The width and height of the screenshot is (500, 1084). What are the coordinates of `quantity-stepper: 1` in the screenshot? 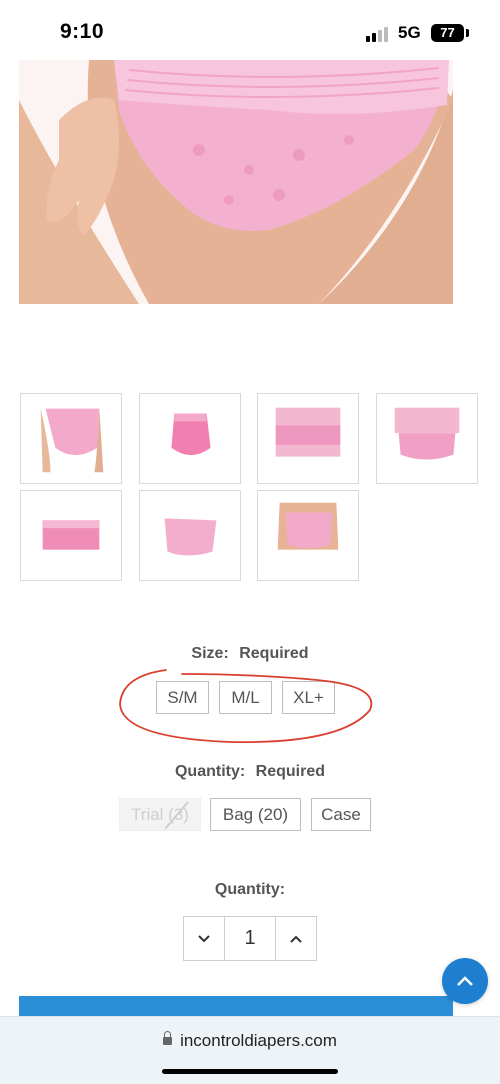 It's located at (250, 938).